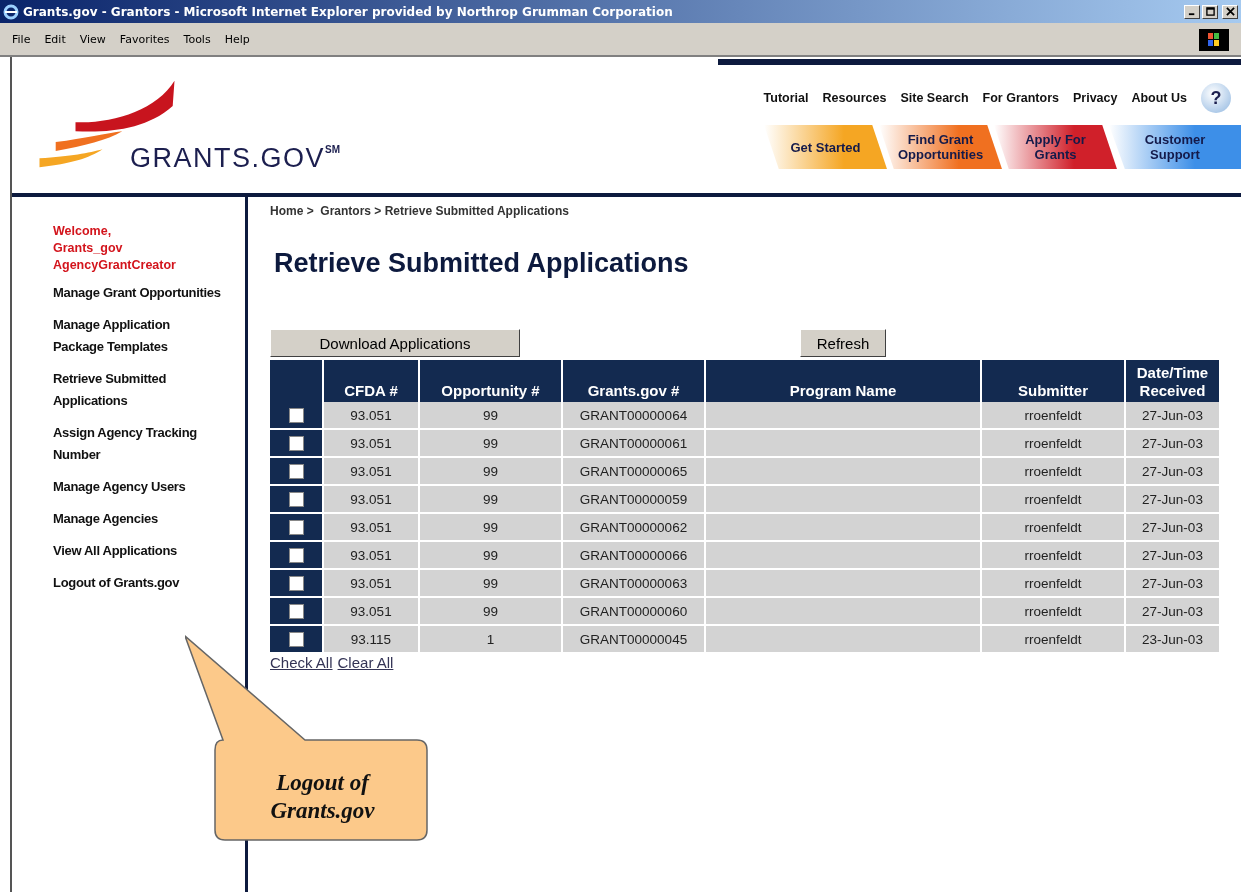  What do you see at coordinates (633, 611) in the screenshot?
I see `table-cell: GRANT00000060` at bounding box center [633, 611].